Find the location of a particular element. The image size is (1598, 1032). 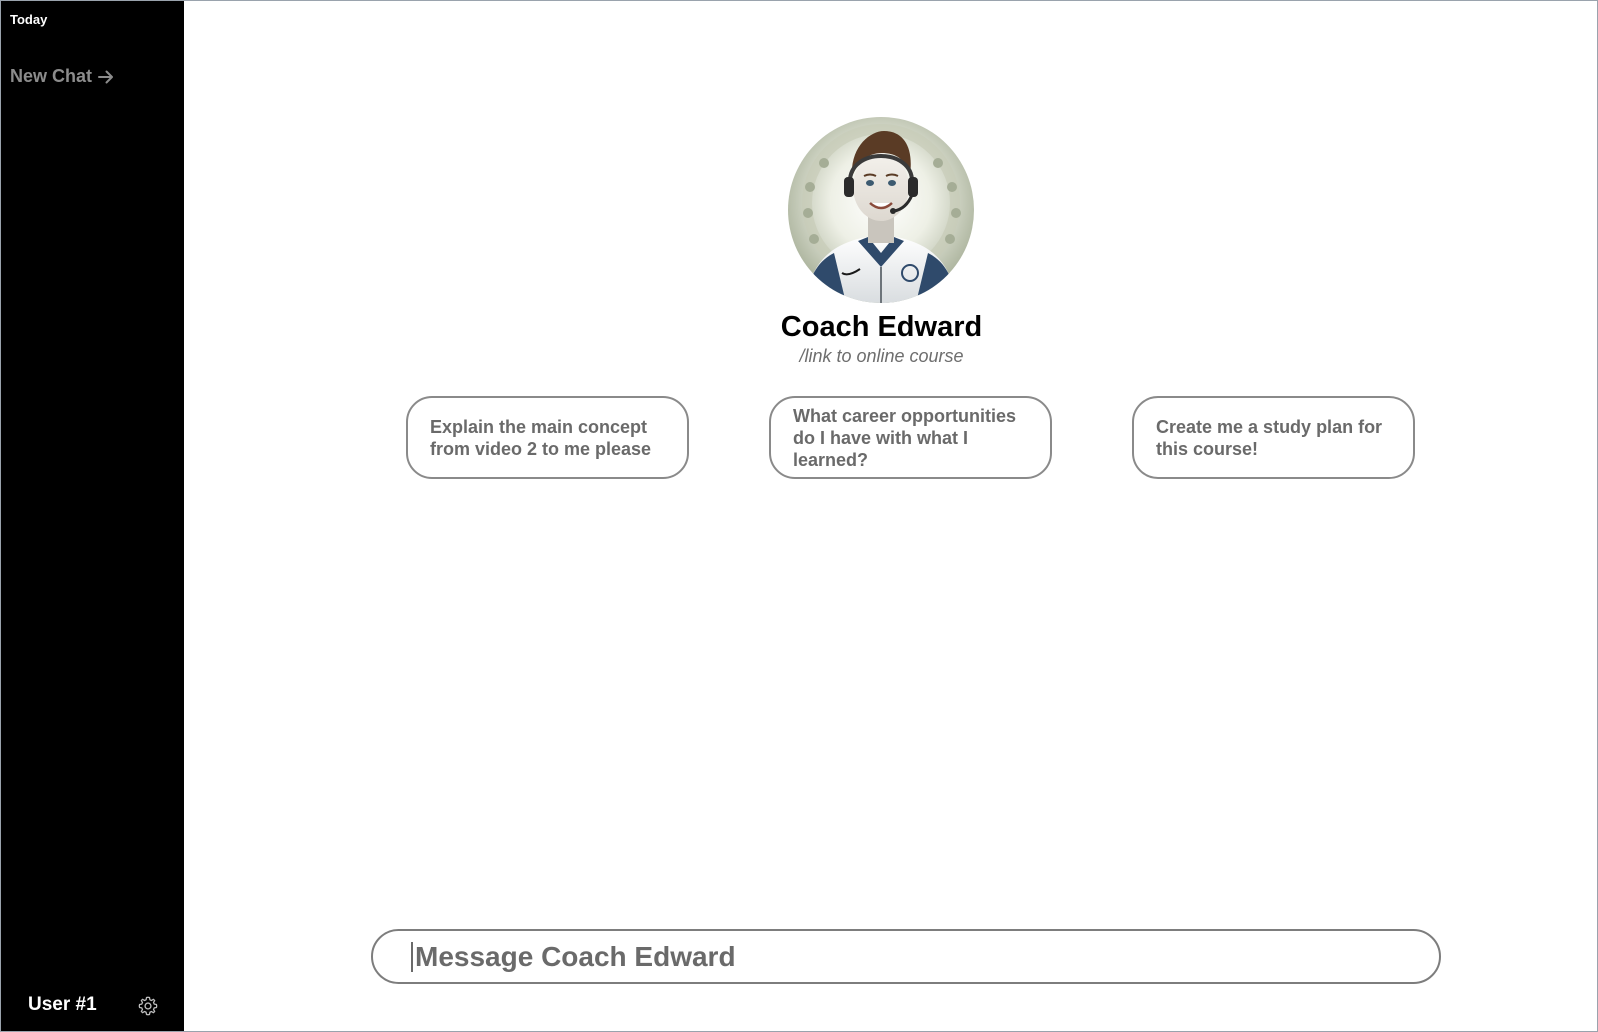

message-composer is located at coordinates (906, 956).